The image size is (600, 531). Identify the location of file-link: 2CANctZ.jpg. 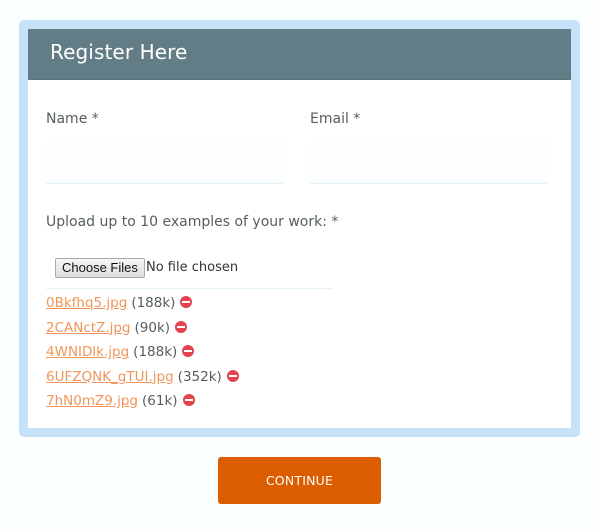
(88, 328).